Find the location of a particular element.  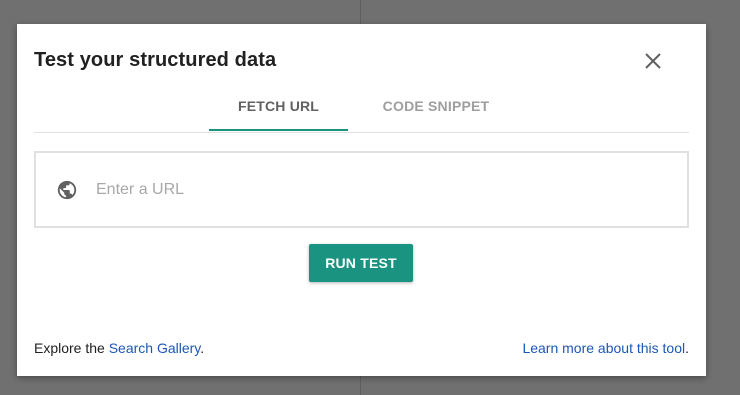

tab-bar: FETCH URL CODE SNIPPET is located at coordinates (361, 110).